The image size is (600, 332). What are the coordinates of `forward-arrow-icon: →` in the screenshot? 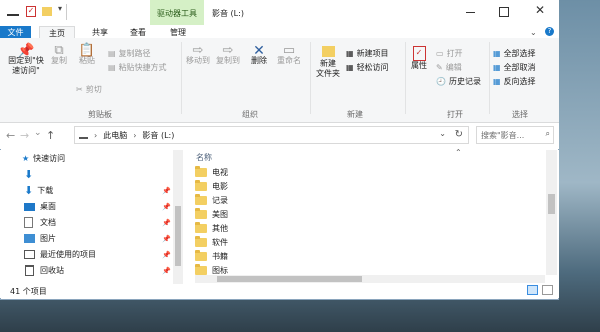 It's located at (24, 135).